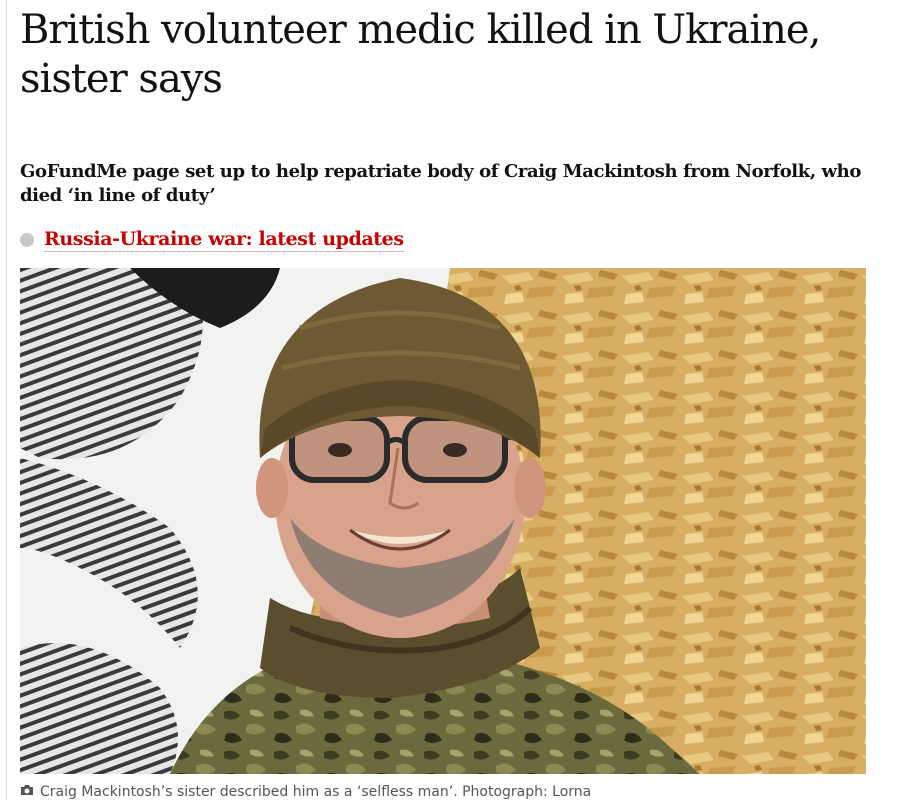 The height and width of the screenshot is (800, 905). I want to click on live-dot-icon, so click(27, 240).